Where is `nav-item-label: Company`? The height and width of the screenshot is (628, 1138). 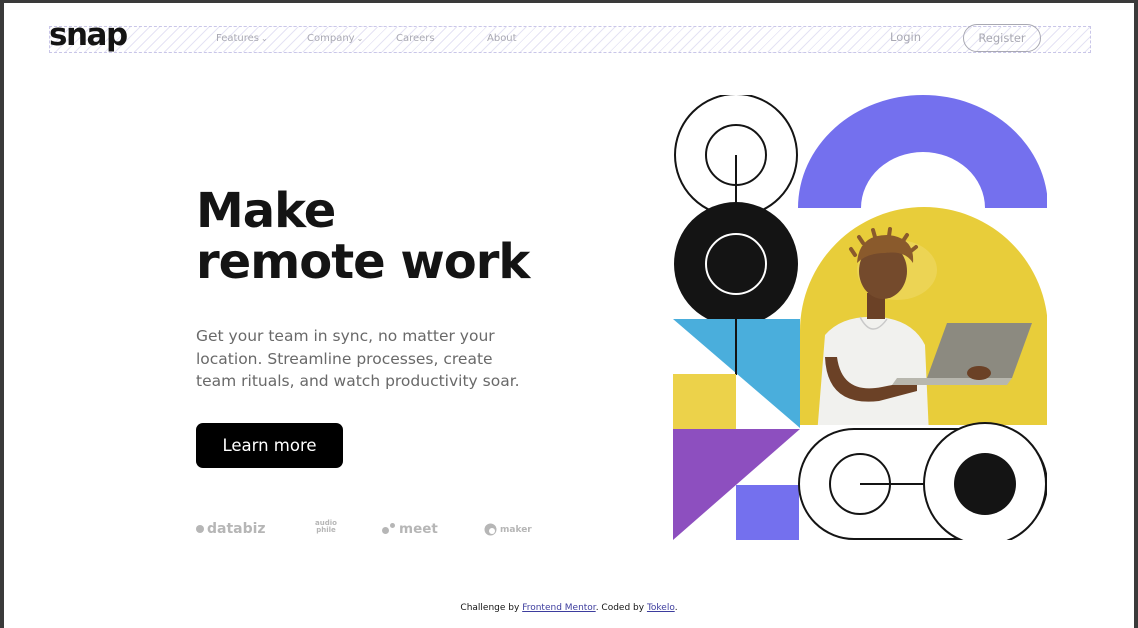 nav-item-label: Company is located at coordinates (331, 38).